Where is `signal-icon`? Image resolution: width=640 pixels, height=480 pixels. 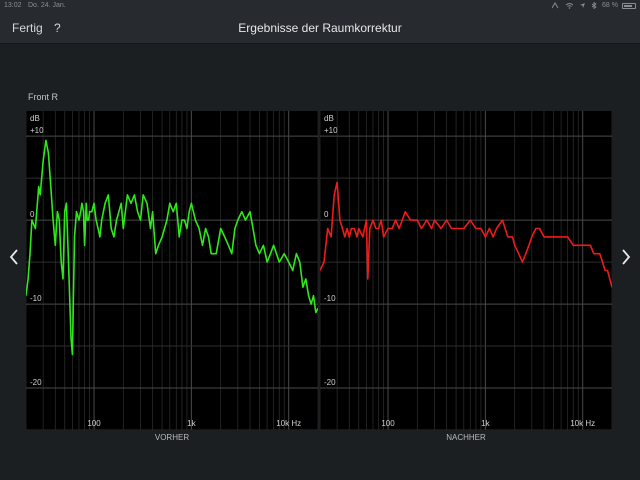
signal-icon is located at coordinates (555, 5).